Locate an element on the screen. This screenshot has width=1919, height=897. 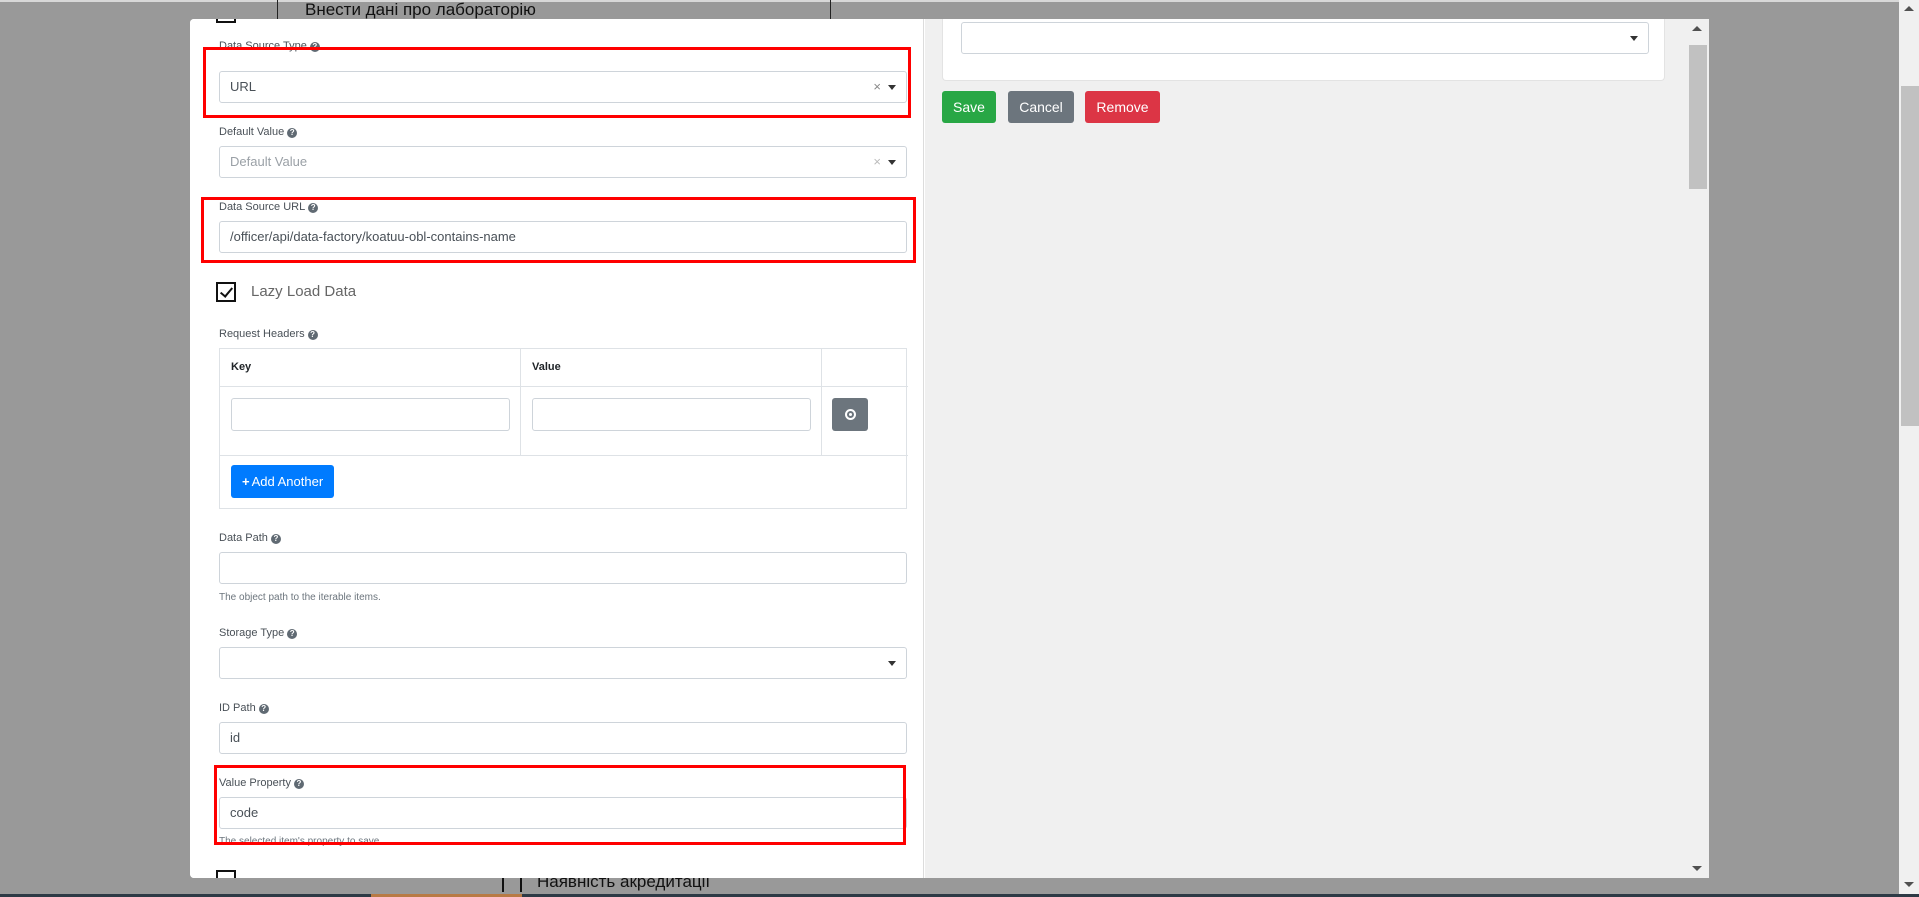
header-text: Key is located at coordinates (241, 367).